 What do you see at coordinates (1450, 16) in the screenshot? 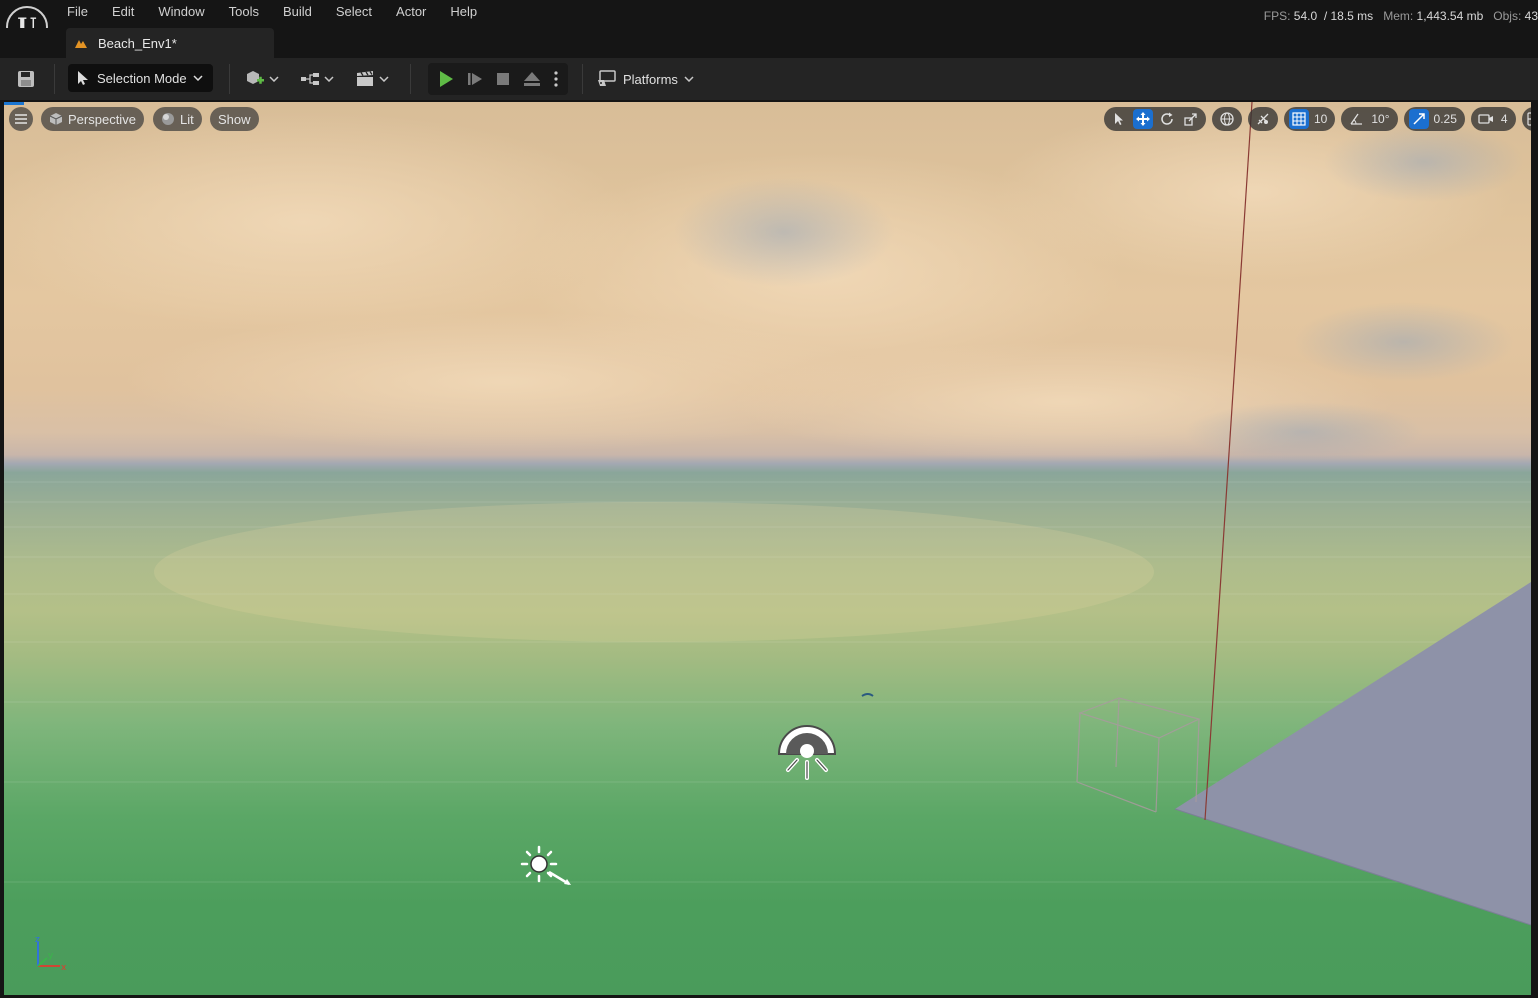
I see `mem-value: 1,443.54 mb` at bounding box center [1450, 16].